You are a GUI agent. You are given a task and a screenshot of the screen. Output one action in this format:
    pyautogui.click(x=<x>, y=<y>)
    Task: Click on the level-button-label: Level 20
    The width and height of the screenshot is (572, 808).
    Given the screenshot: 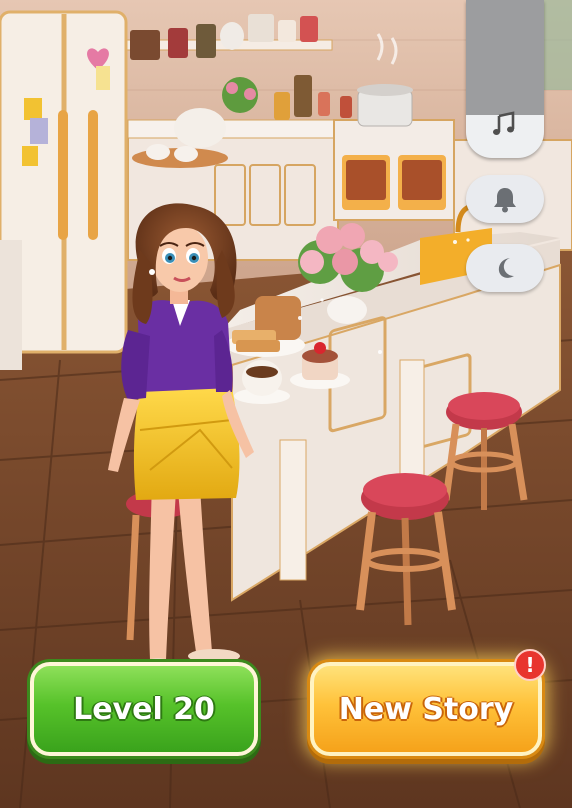 What is the action you would take?
    pyautogui.click(x=144, y=709)
    